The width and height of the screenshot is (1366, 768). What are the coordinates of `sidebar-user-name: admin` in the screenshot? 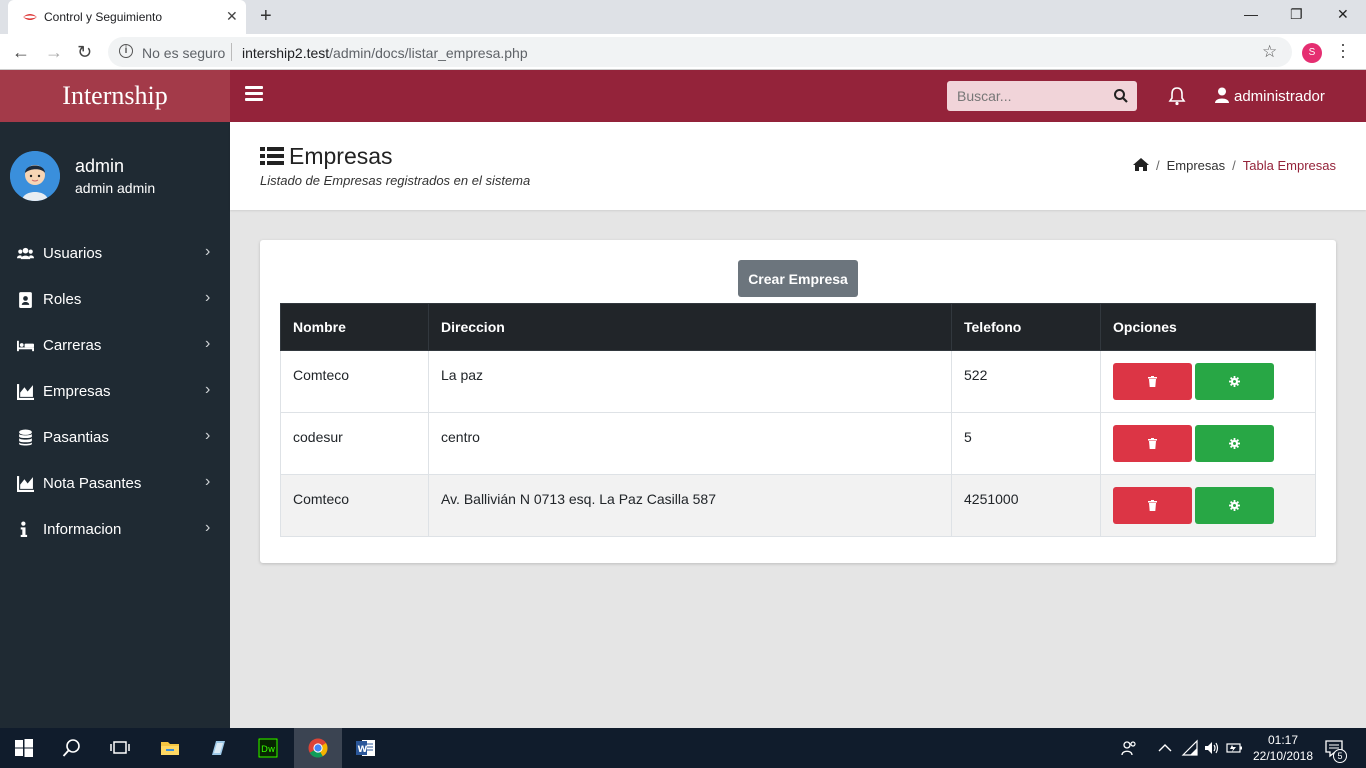 It's located at (100, 166).